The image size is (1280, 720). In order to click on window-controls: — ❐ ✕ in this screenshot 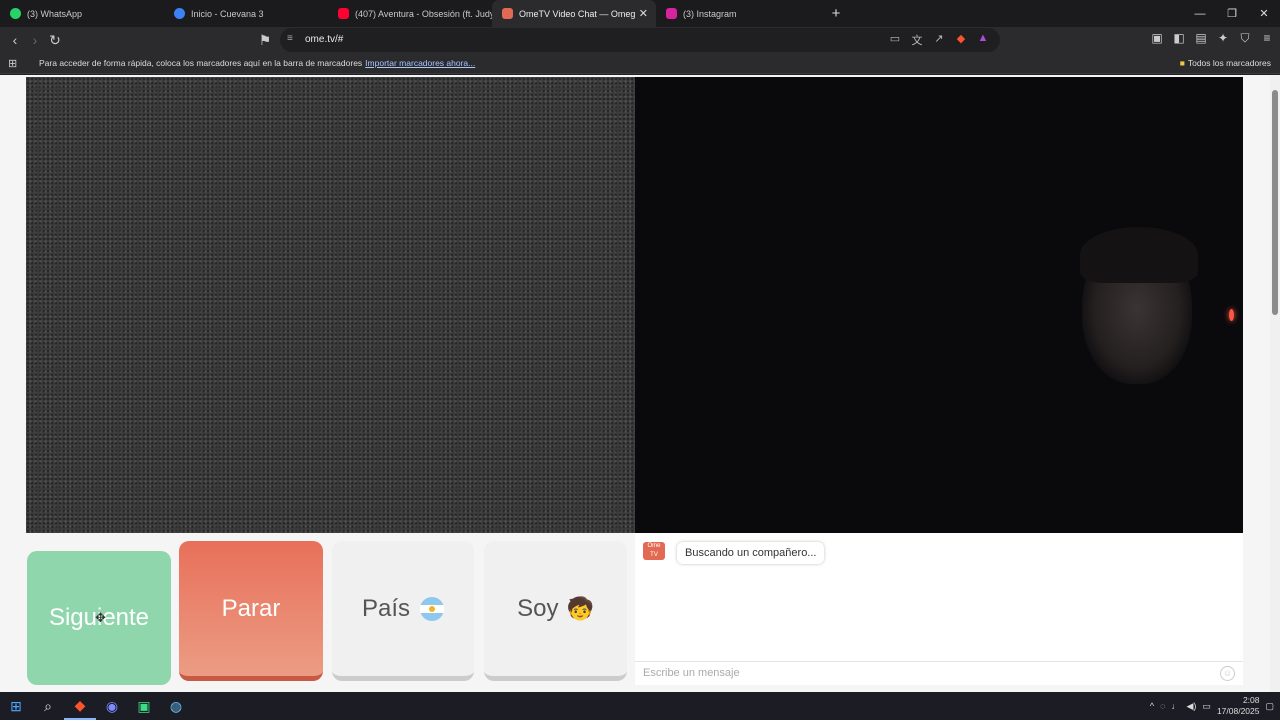, I will do `click(1232, 13)`.